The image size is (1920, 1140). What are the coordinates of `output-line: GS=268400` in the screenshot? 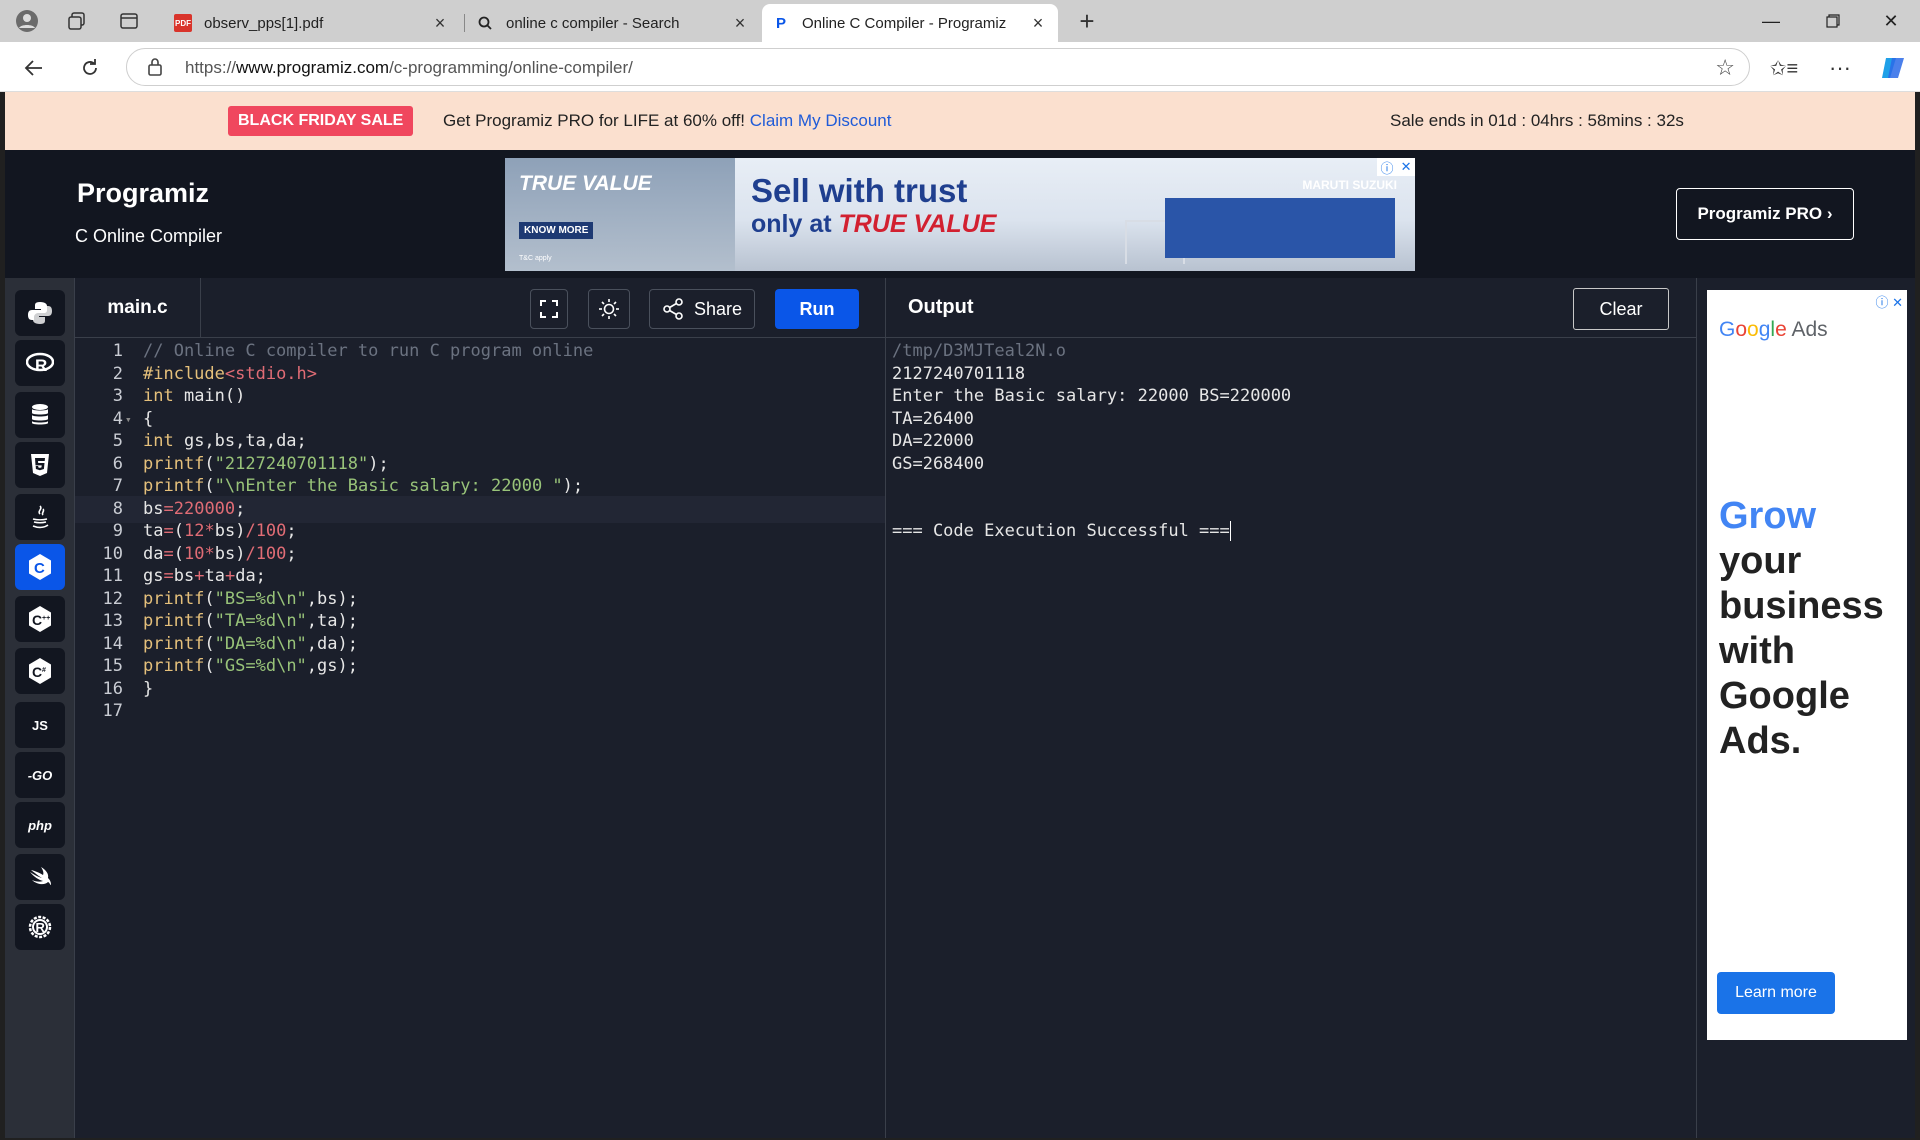 It's located at (938, 463).